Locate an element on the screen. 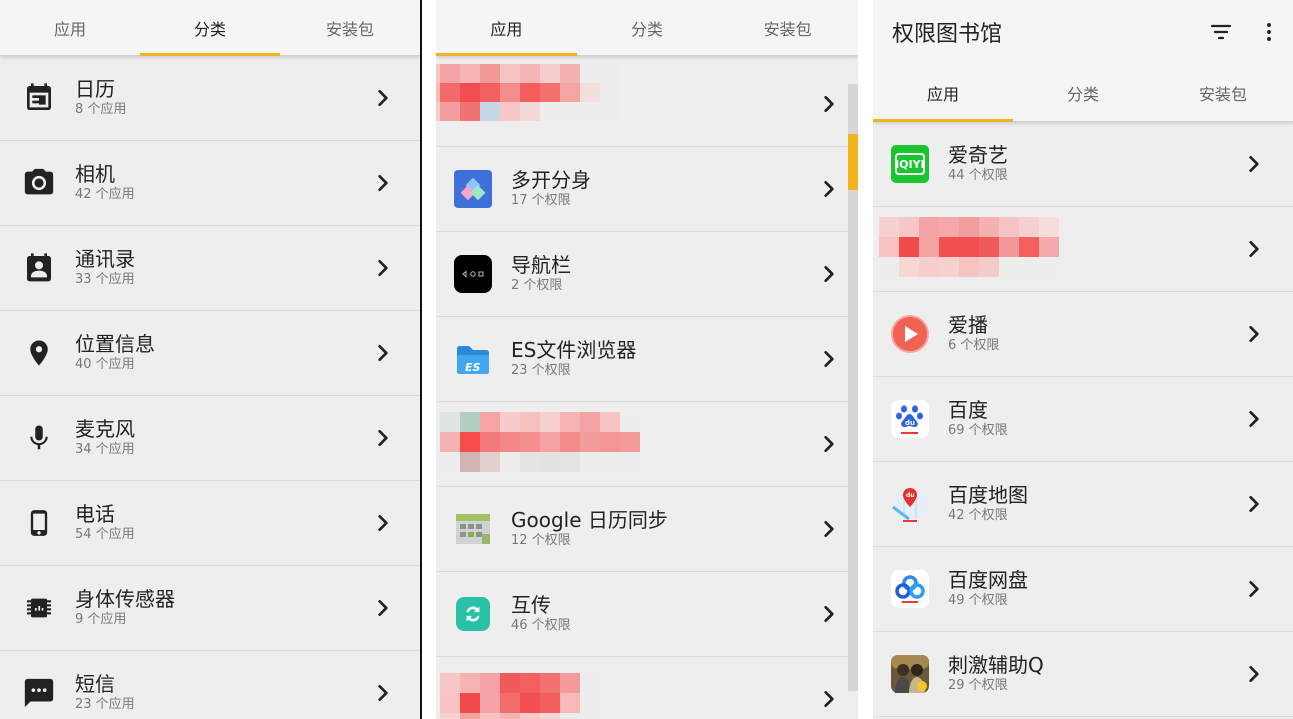  item-title: ES文件浏览器 is located at coordinates (574, 350).